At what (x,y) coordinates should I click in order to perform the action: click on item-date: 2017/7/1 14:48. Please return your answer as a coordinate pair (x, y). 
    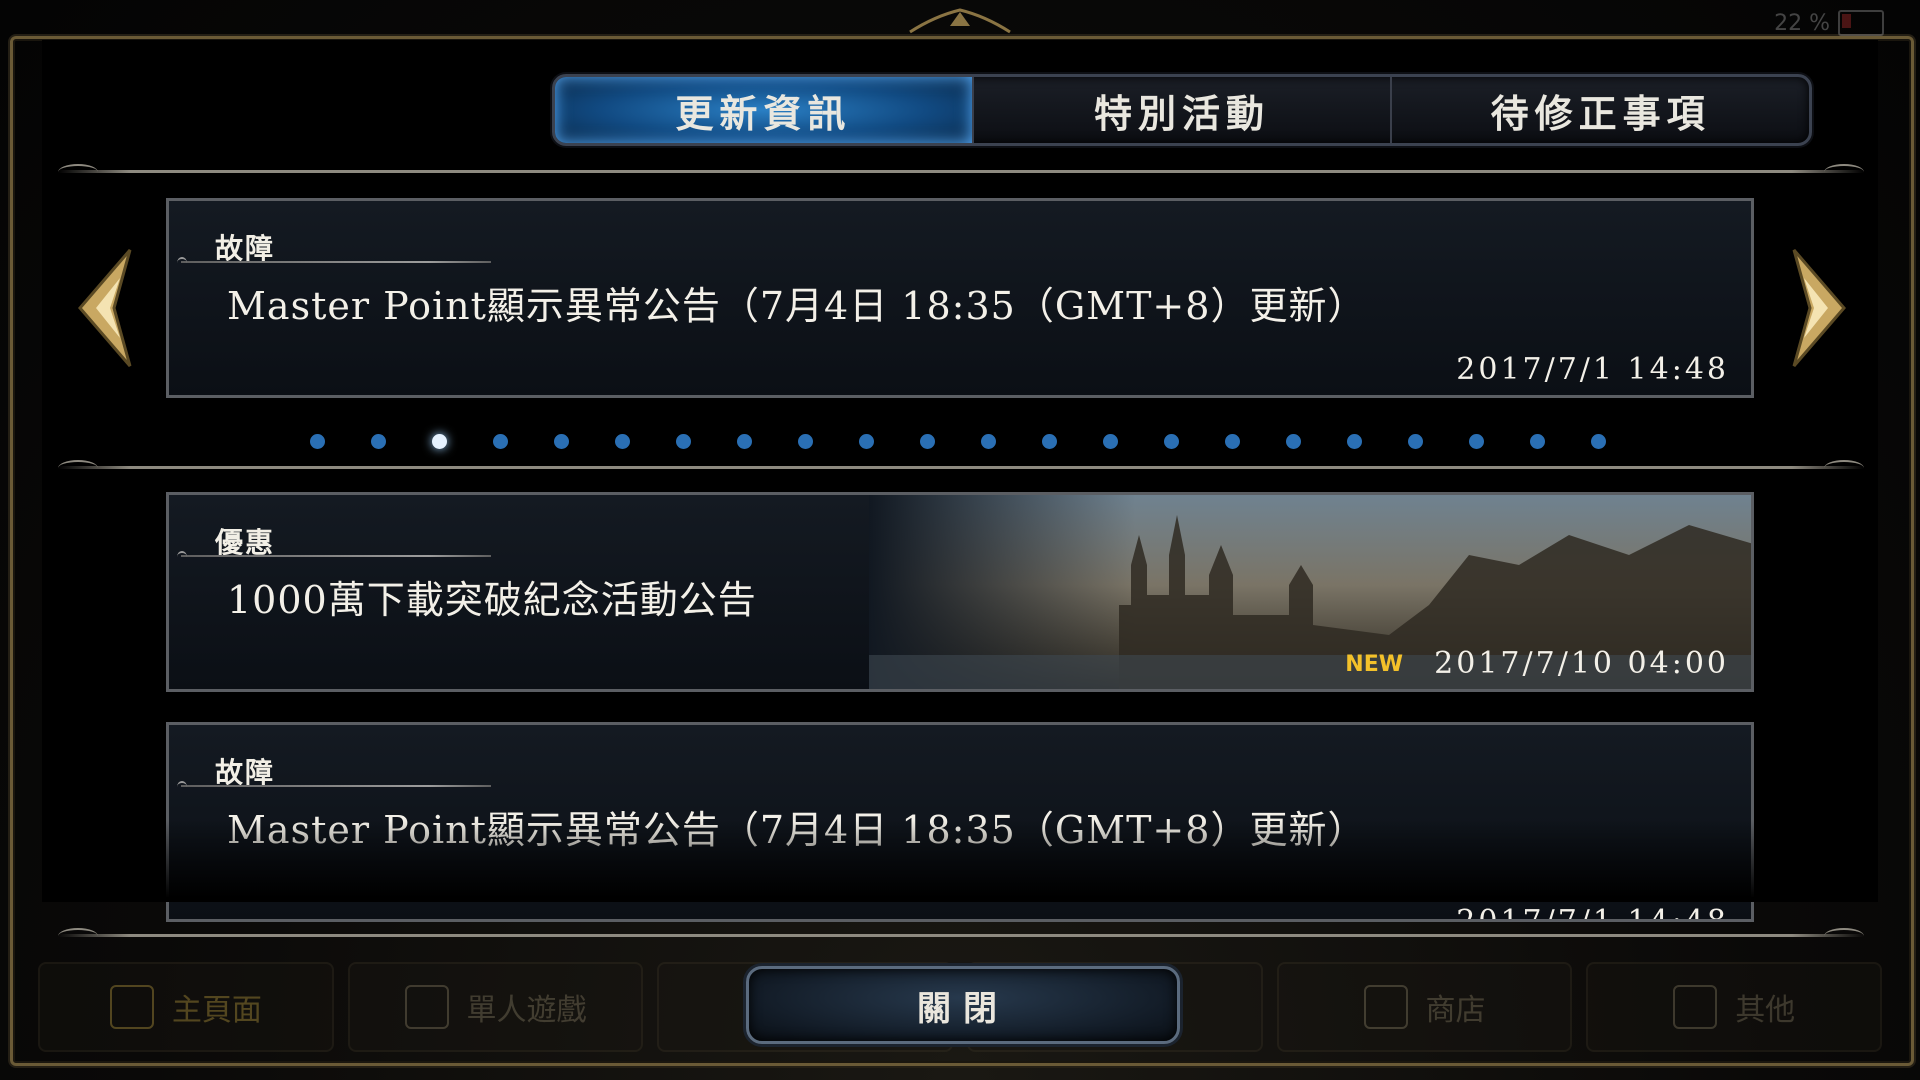
    Looking at the image, I should click on (1592, 913).